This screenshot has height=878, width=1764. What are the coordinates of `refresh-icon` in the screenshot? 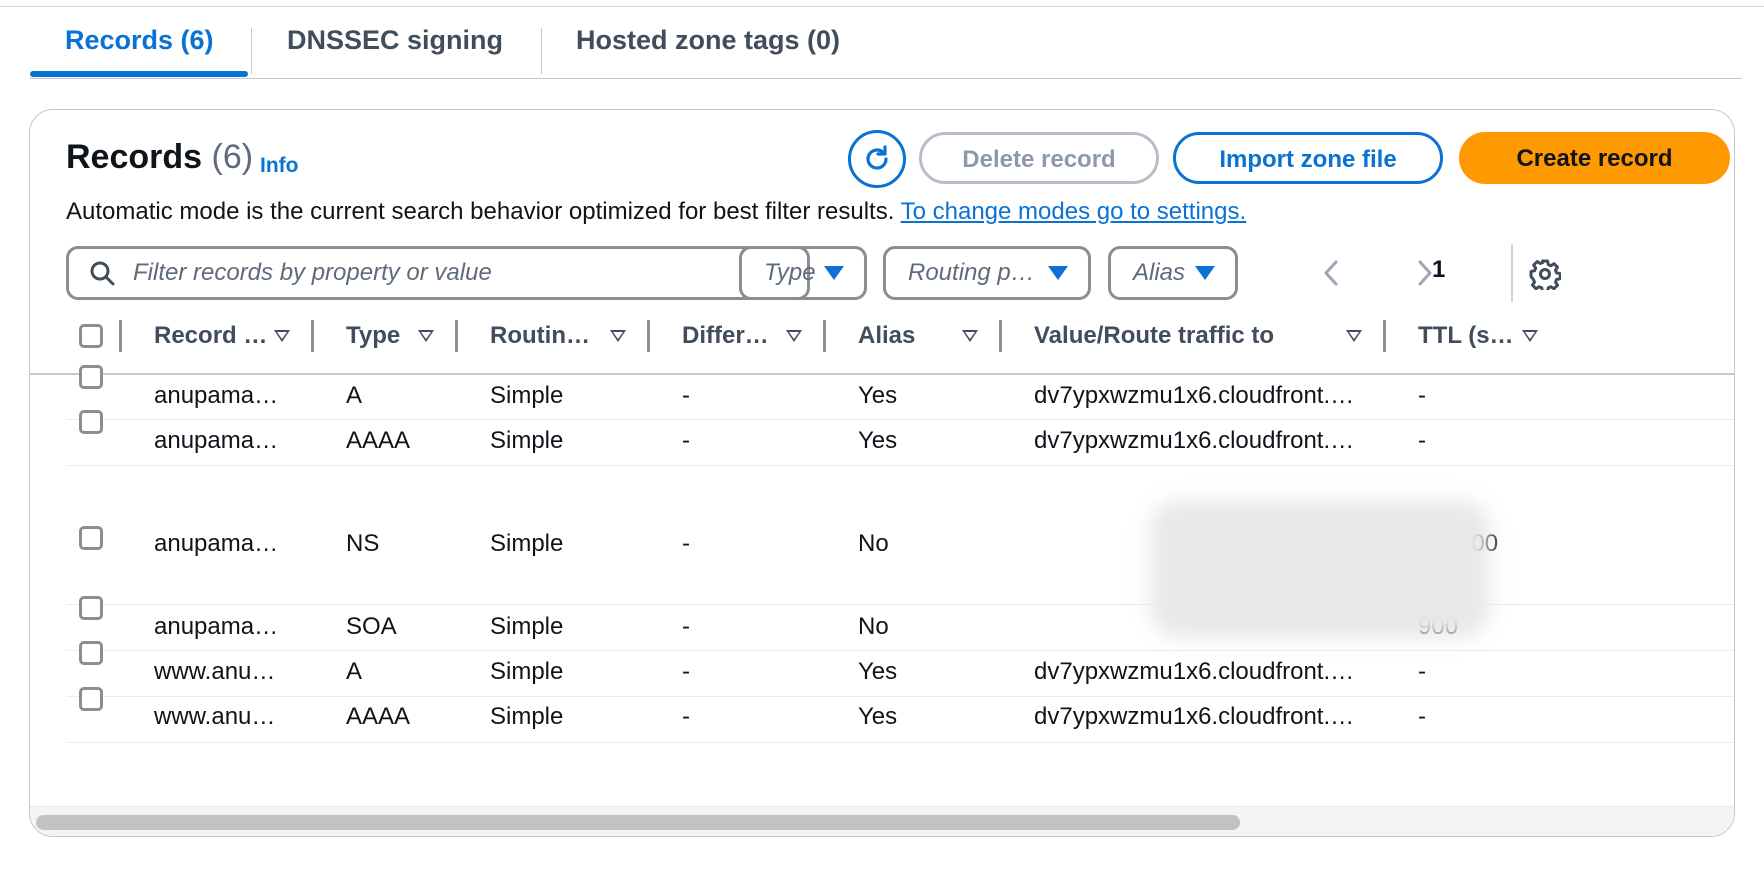 It's located at (877, 157).